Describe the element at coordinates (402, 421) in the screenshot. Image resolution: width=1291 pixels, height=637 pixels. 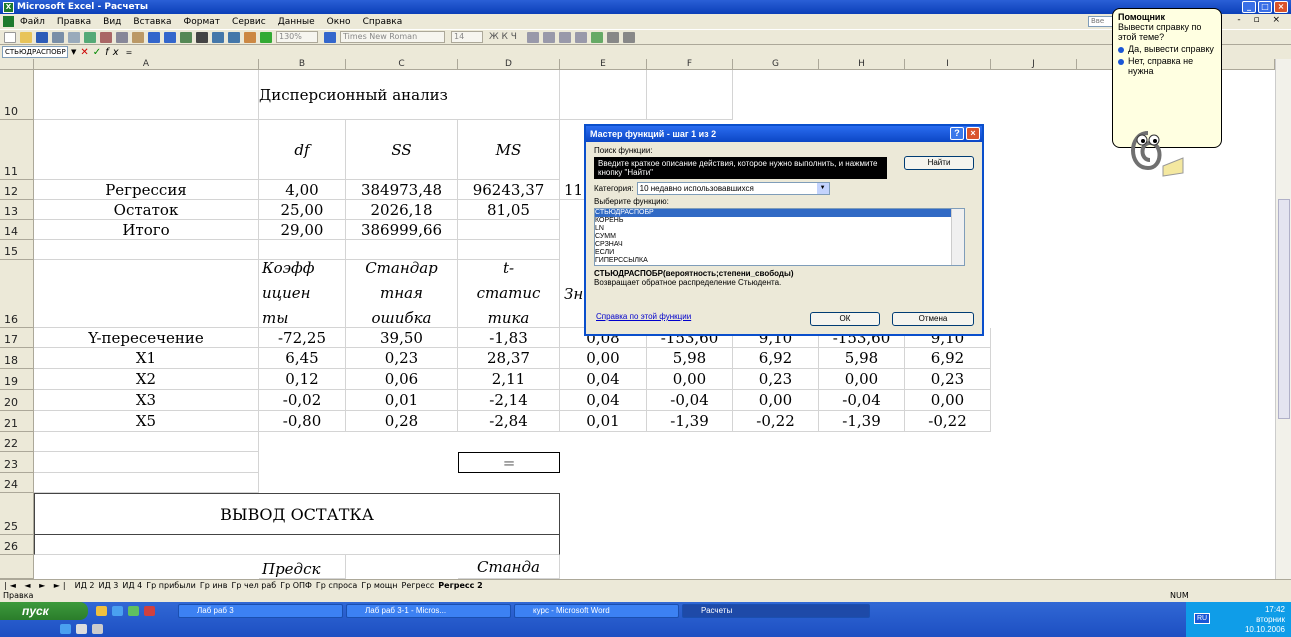
I see `cell-C21: 0,28` at that location.